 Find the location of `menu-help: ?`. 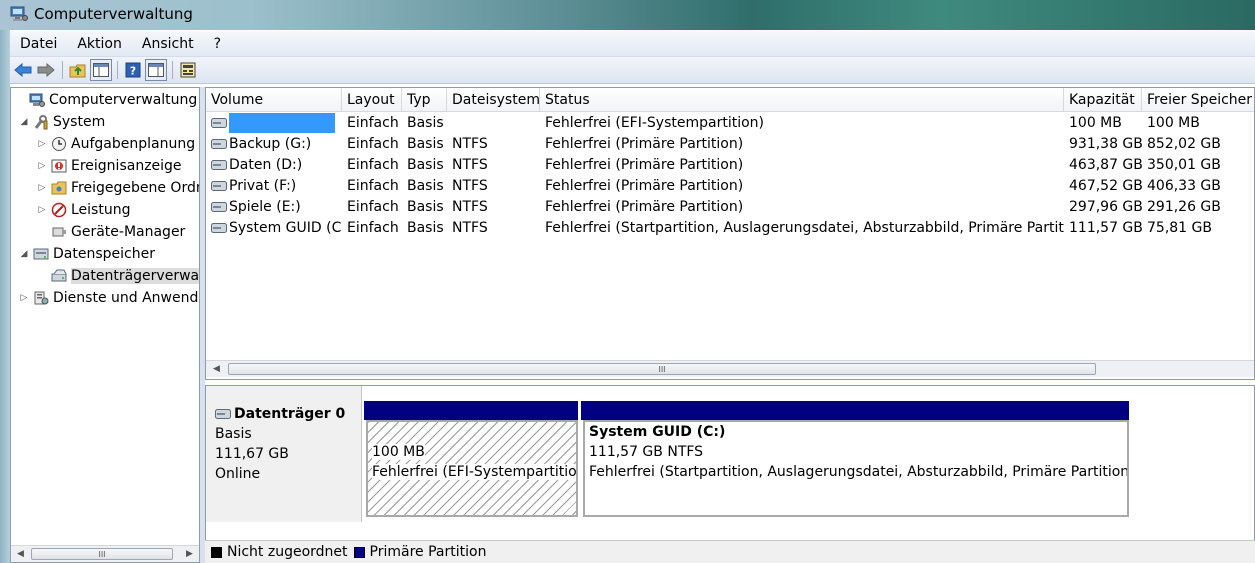

menu-help: ? is located at coordinates (217, 44).